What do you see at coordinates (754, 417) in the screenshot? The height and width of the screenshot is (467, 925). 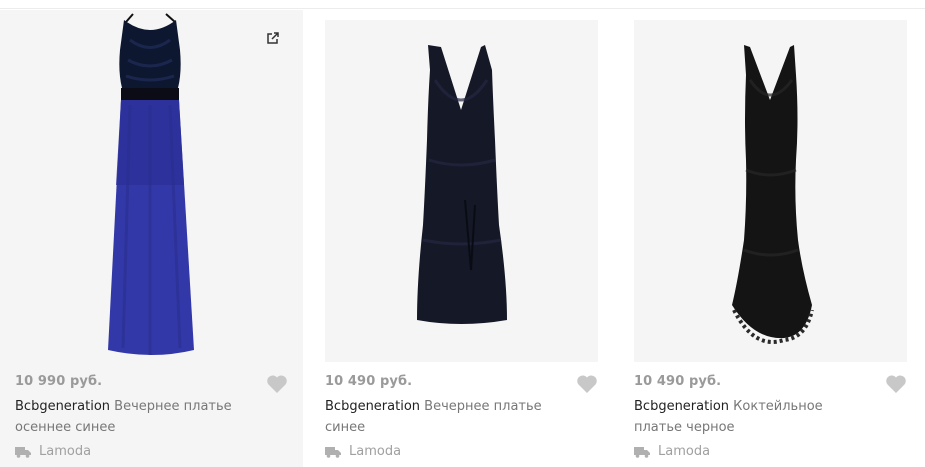 I see `product-title: Bcbgeneration Коктейльное платье черное` at bounding box center [754, 417].